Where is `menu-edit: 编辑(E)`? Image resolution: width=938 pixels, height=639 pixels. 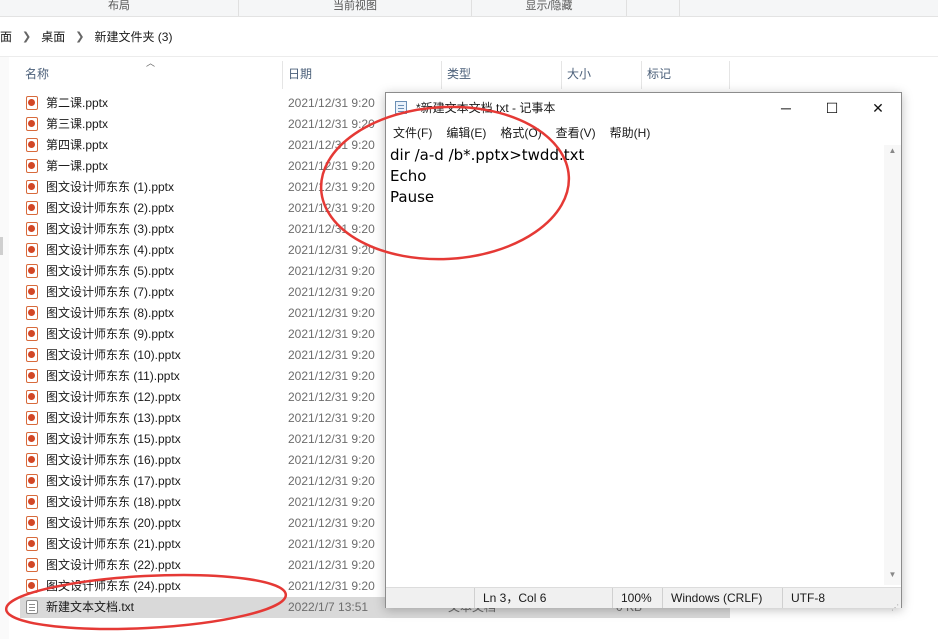 menu-edit: 编辑(E) is located at coordinates (466, 133).